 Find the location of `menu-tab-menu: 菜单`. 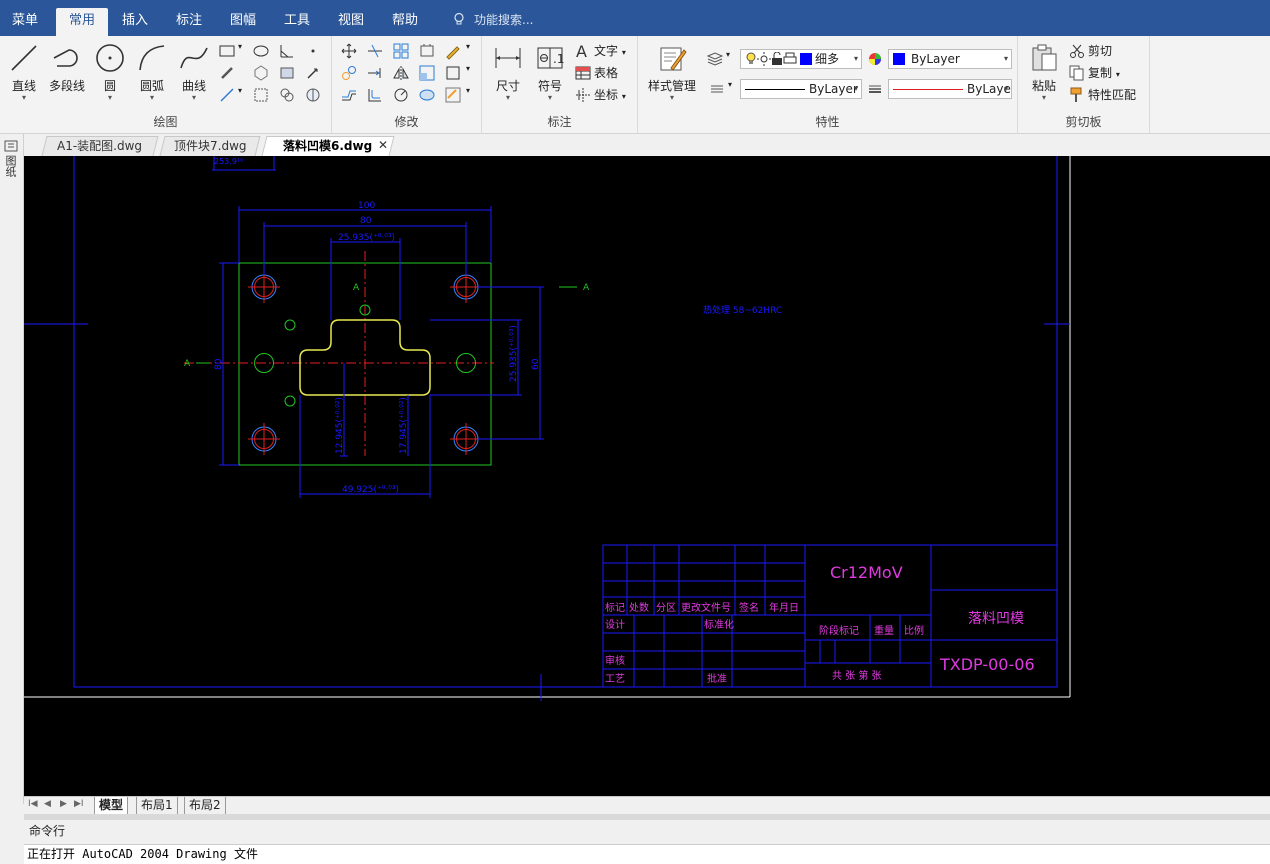

menu-tab-menu: 菜单 is located at coordinates (25, 22).